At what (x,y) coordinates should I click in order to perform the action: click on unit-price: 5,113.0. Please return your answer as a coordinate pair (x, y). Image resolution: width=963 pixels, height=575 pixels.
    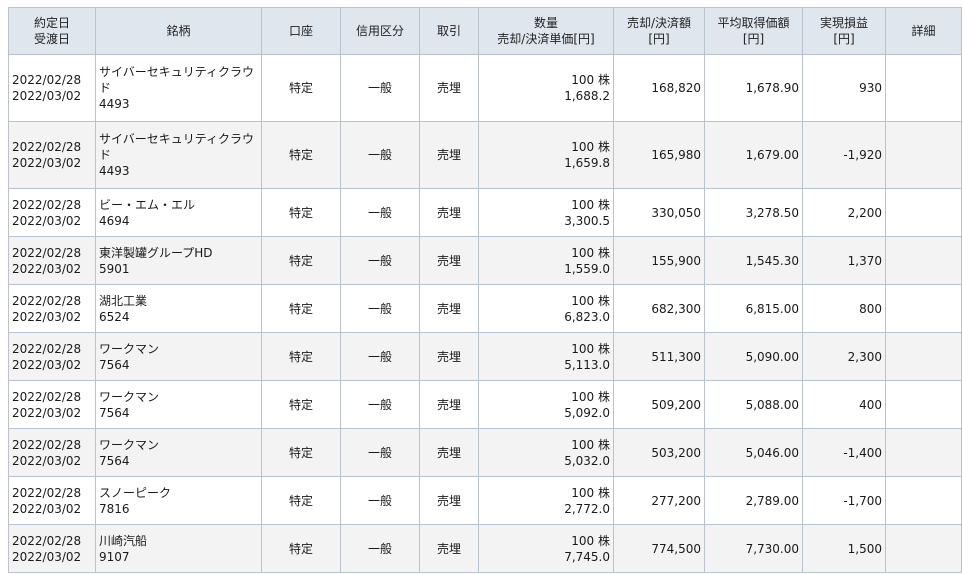
    Looking at the image, I should click on (587, 364).